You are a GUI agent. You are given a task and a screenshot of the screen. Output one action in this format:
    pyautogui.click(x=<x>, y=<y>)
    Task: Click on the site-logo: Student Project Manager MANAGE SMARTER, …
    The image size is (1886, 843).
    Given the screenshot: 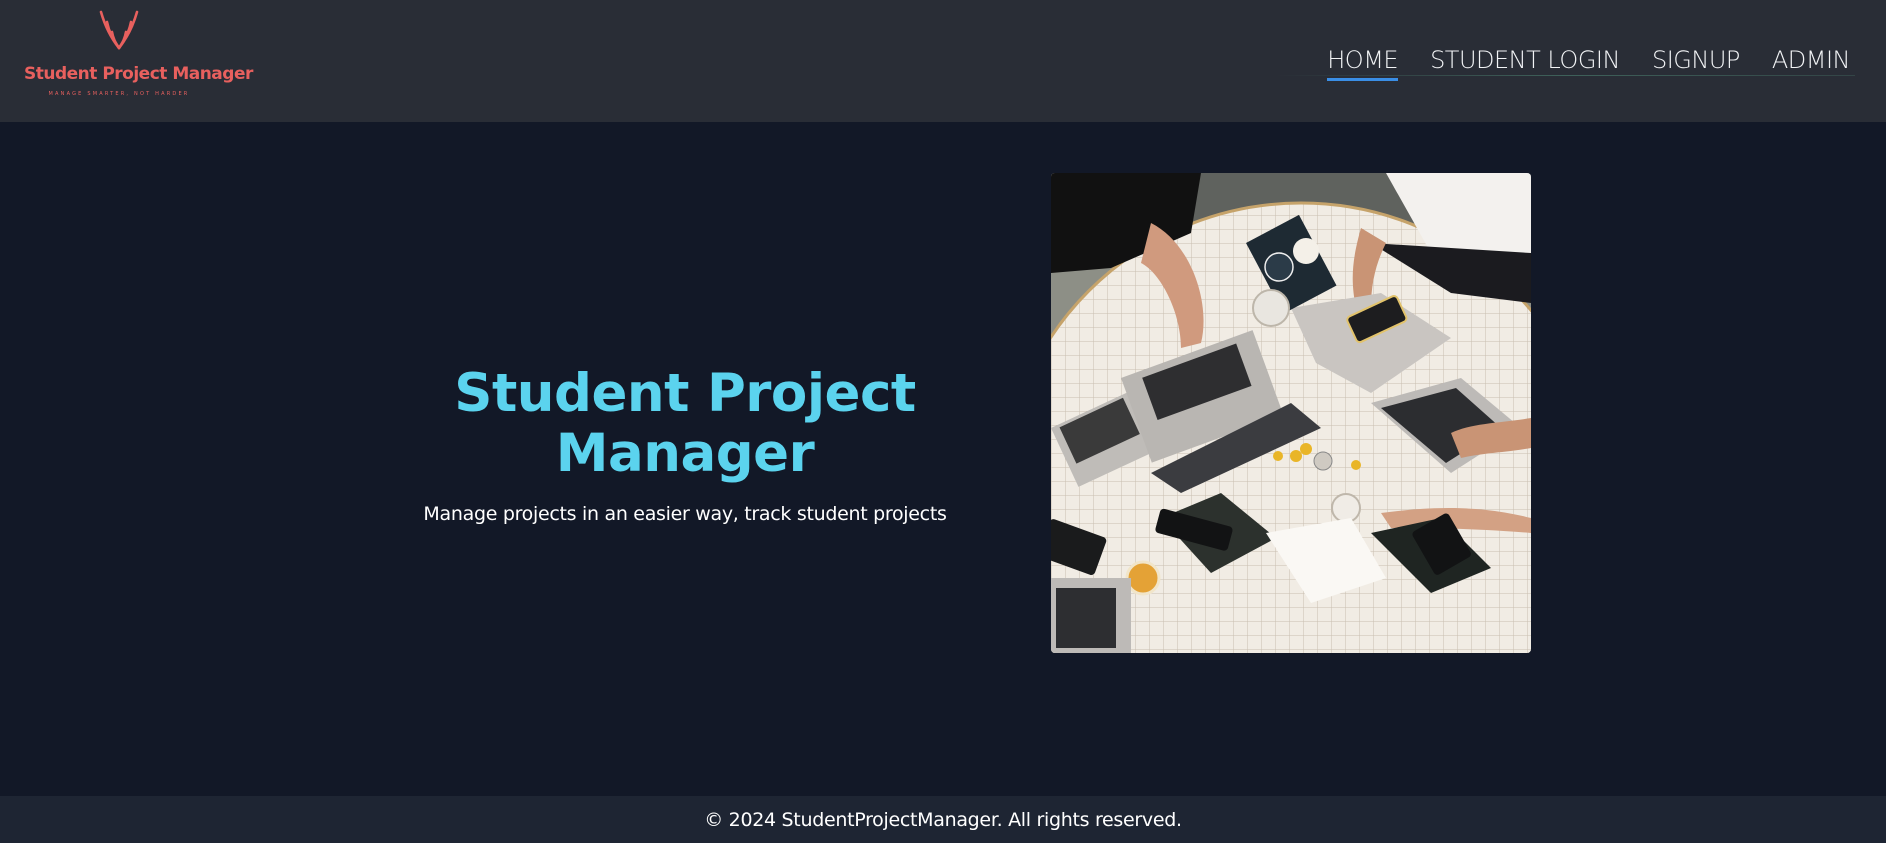 What is the action you would take?
    pyautogui.click(x=138, y=56)
    